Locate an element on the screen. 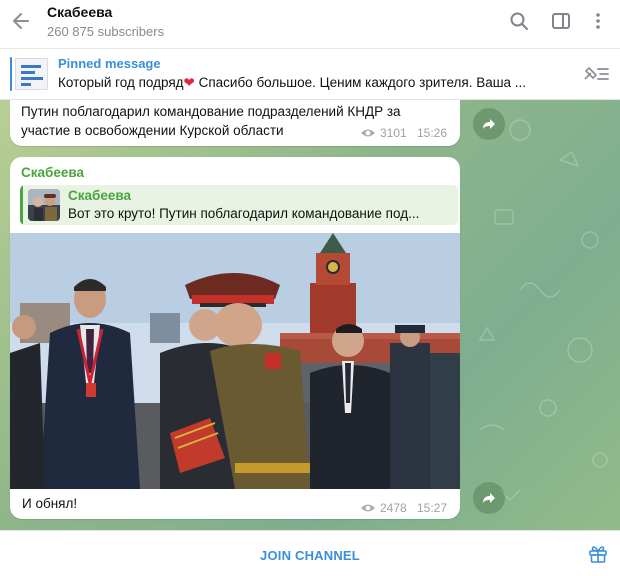 Image resolution: width=620 pixels, height=576 pixels. message-time: 15:27 is located at coordinates (432, 508).